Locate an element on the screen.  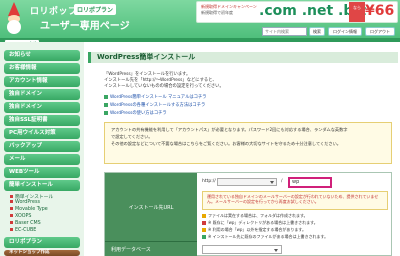
ok-icon is located at coordinates (204, 237).